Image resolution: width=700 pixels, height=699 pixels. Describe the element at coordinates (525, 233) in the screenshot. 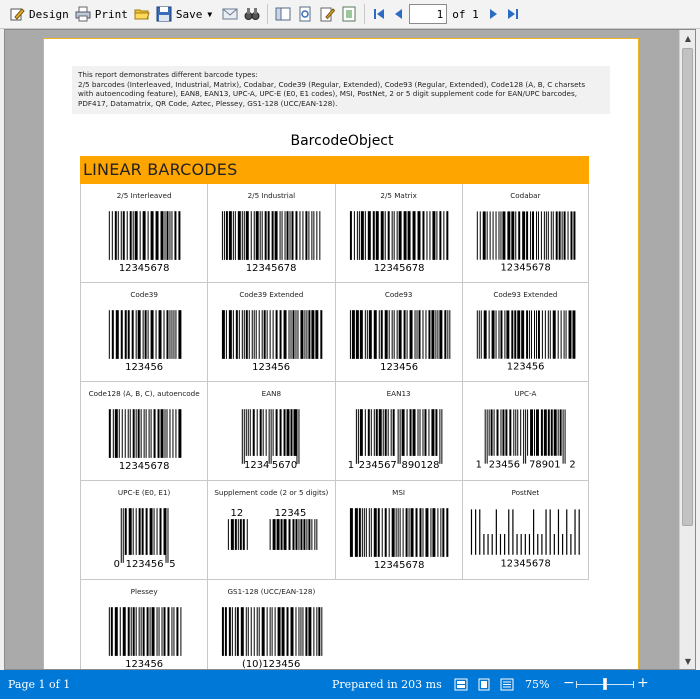

I see `barcode-cell-codabar: Codabar 12345678` at that location.